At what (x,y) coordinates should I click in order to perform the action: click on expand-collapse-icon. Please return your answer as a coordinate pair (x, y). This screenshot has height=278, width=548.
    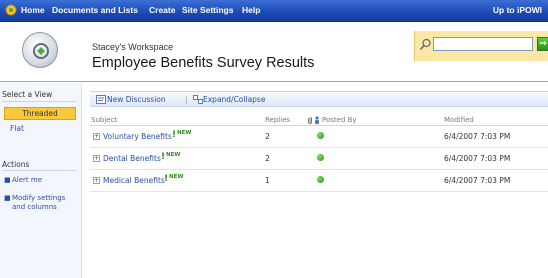
    Looking at the image, I should click on (198, 99).